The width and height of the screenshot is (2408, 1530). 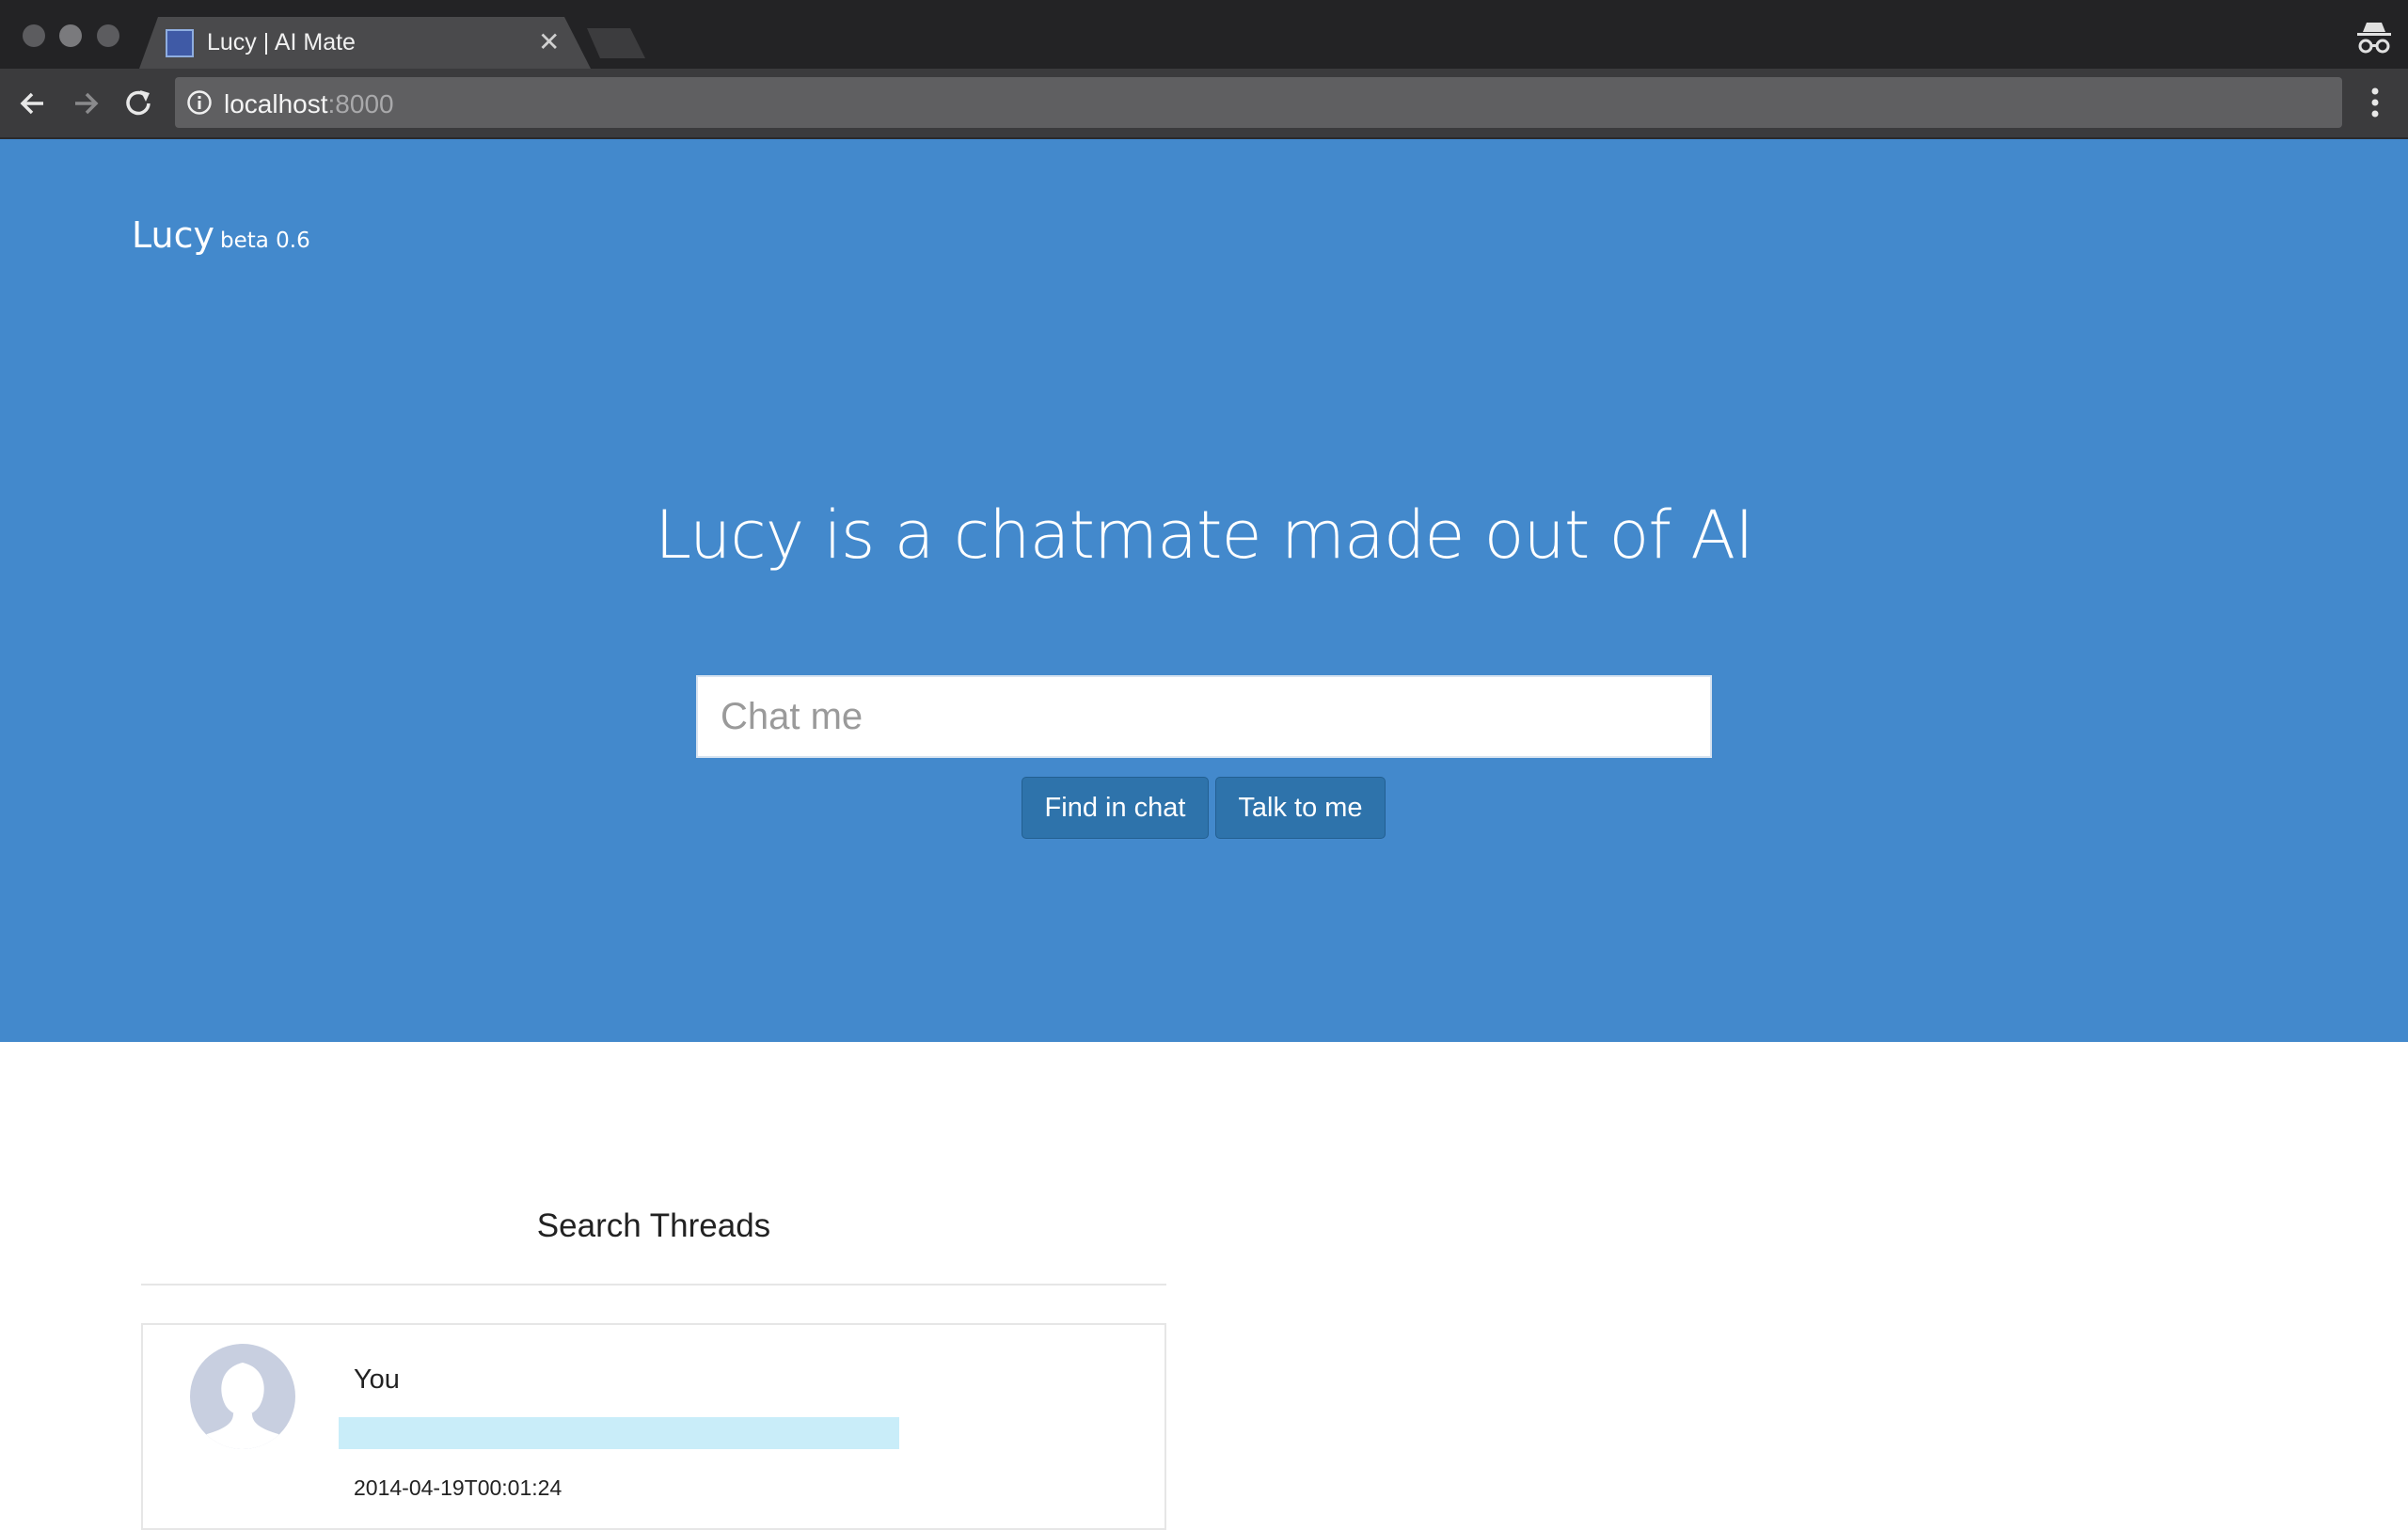 What do you see at coordinates (276, 103) in the screenshot?
I see `url-host: localhost` at bounding box center [276, 103].